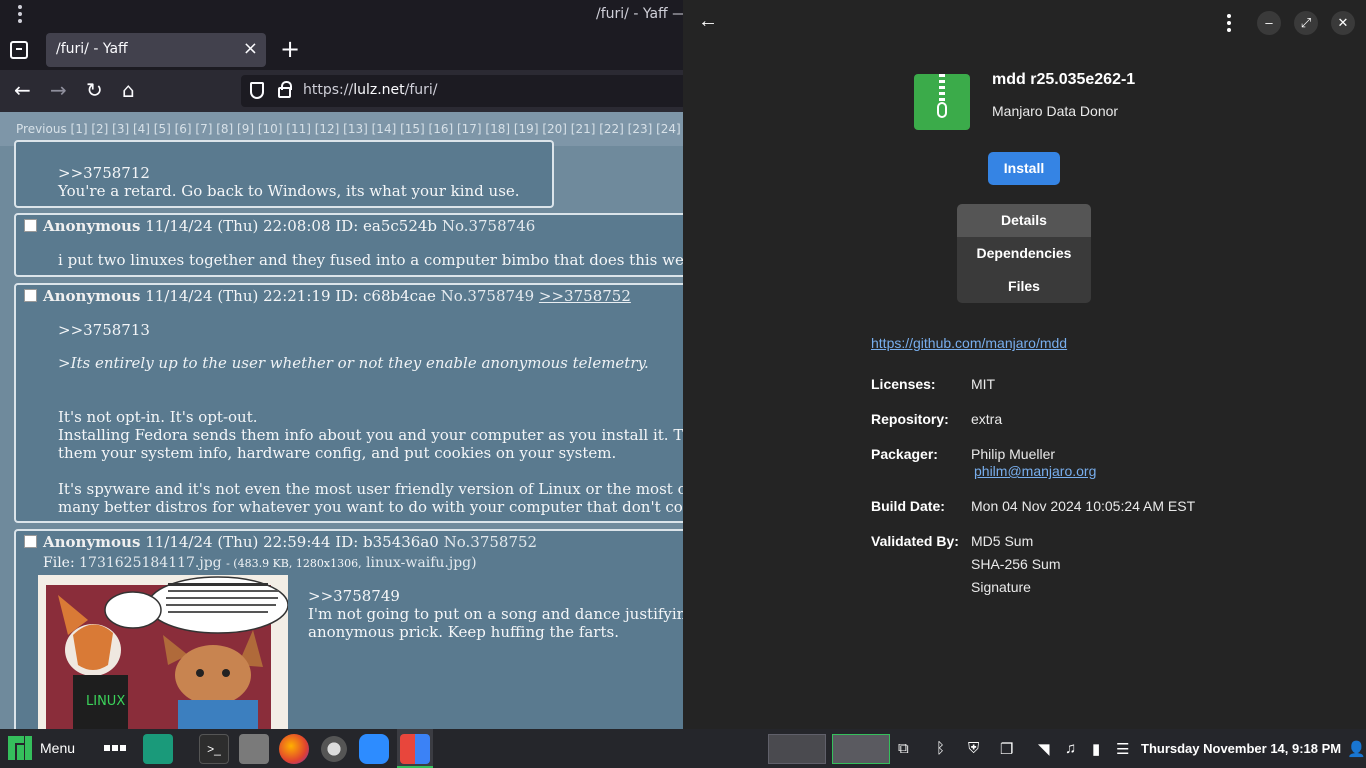 This screenshot has height=768, width=1366. Describe the element at coordinates (904, 454) in the screenshot. I see `packager-label: Packager:` at that location.